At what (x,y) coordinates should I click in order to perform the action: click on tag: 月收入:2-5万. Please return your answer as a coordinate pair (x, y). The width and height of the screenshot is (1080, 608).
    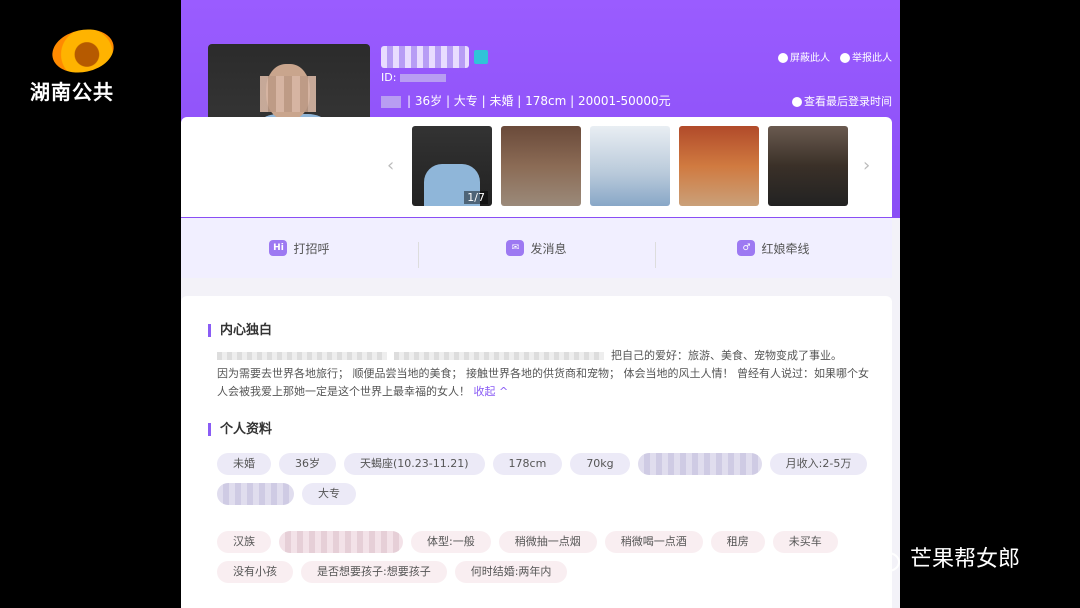
    Looking at the image, I should click on (818, 464).